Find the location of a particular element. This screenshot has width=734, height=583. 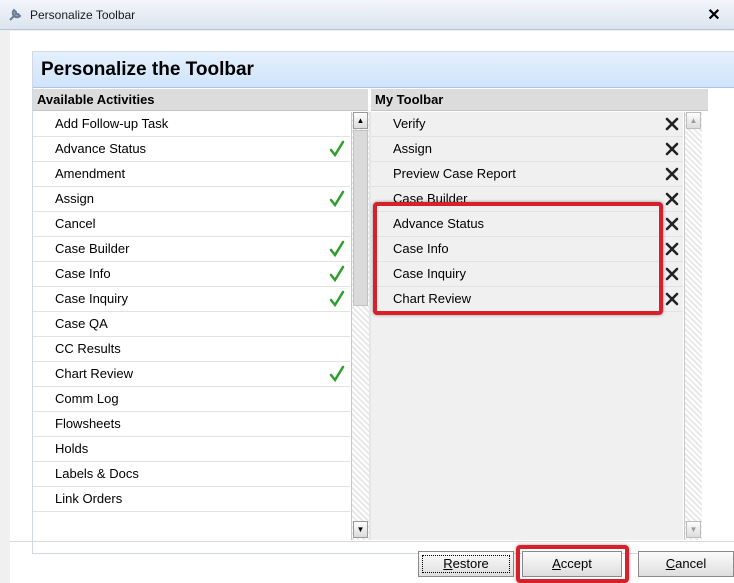

activity-label: Amendment is located at coordinates (90, 173).